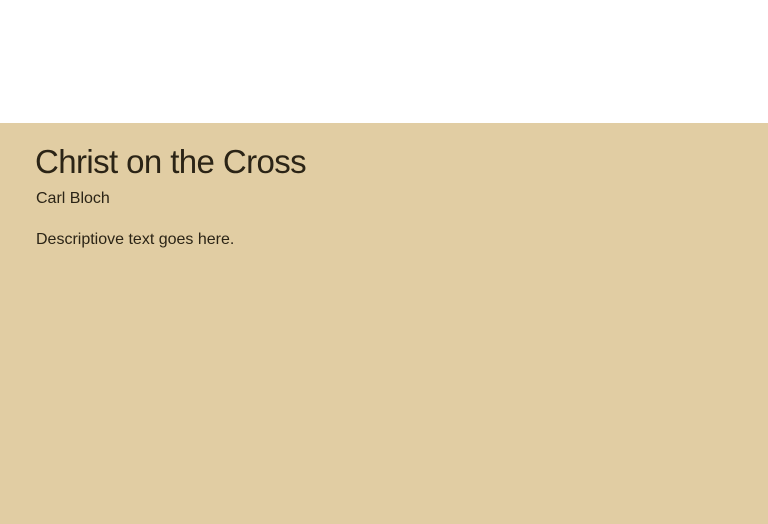 Image resolution: width=768 pixels, height=524 pixels. I want to click on artist-name: Carl Bloch, so click(73, 198).